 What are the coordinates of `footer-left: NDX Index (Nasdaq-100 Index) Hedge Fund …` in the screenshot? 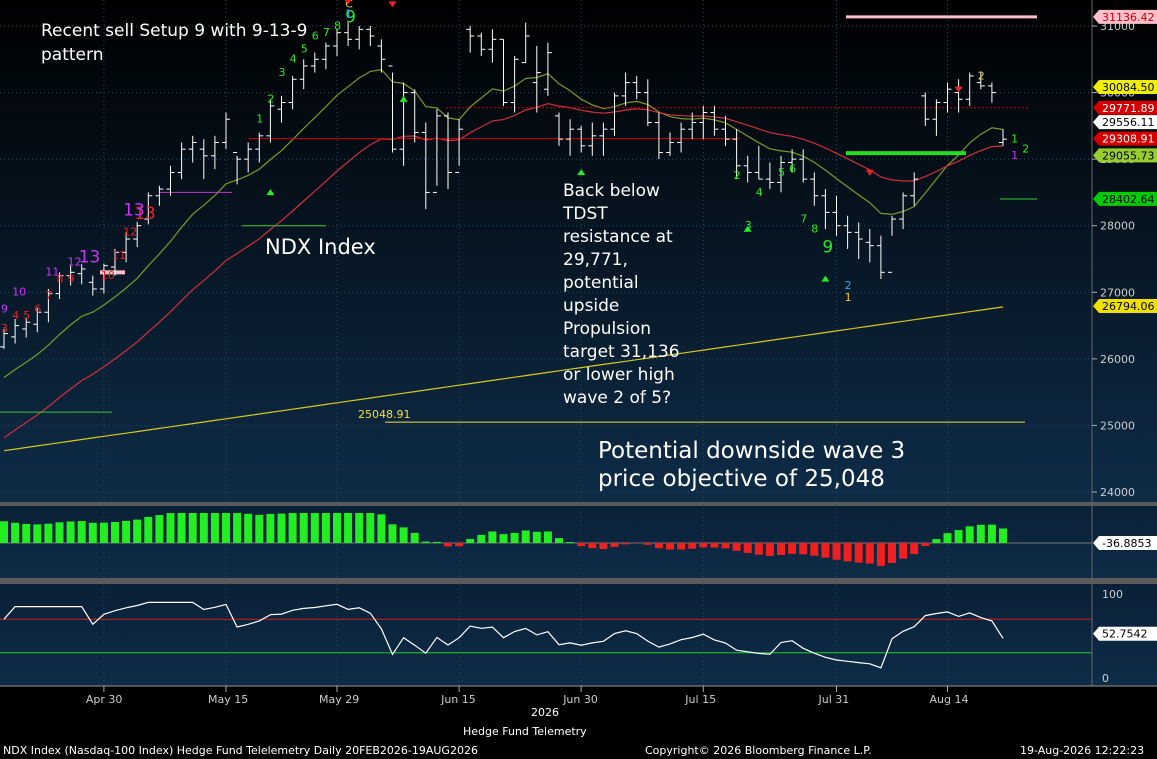 It's located at (240, 750).